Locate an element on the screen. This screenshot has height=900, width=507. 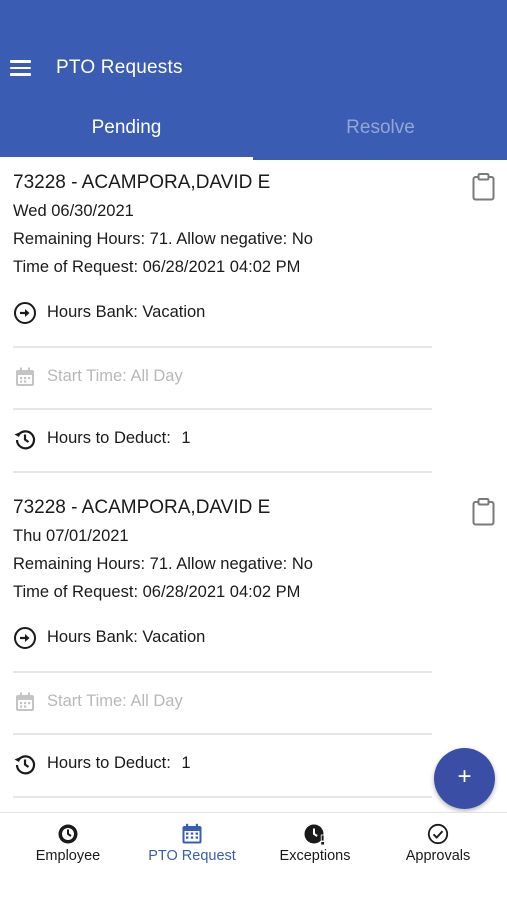
page-title: PTO Requests is located at coordinates (119, 67).